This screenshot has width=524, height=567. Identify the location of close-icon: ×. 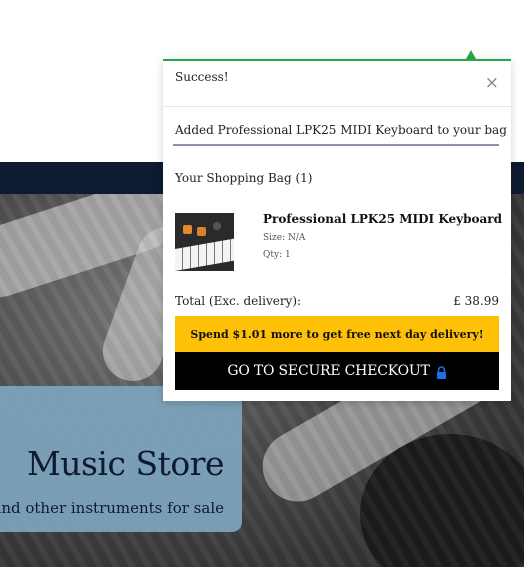
(491, 83).